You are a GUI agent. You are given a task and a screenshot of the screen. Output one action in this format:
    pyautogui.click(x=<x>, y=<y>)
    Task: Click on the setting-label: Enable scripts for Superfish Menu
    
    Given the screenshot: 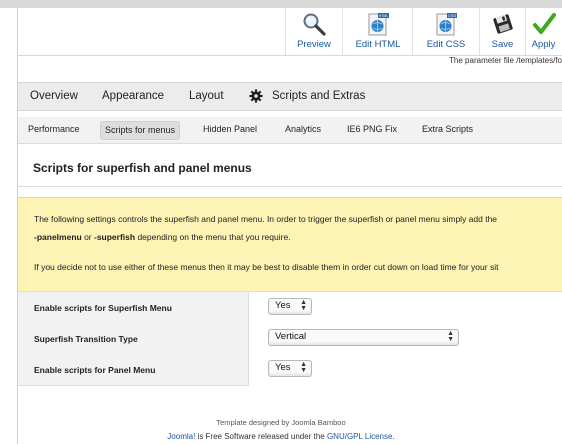 What is the action you would take?
    pyautogui.click(x=103, y=308)
    